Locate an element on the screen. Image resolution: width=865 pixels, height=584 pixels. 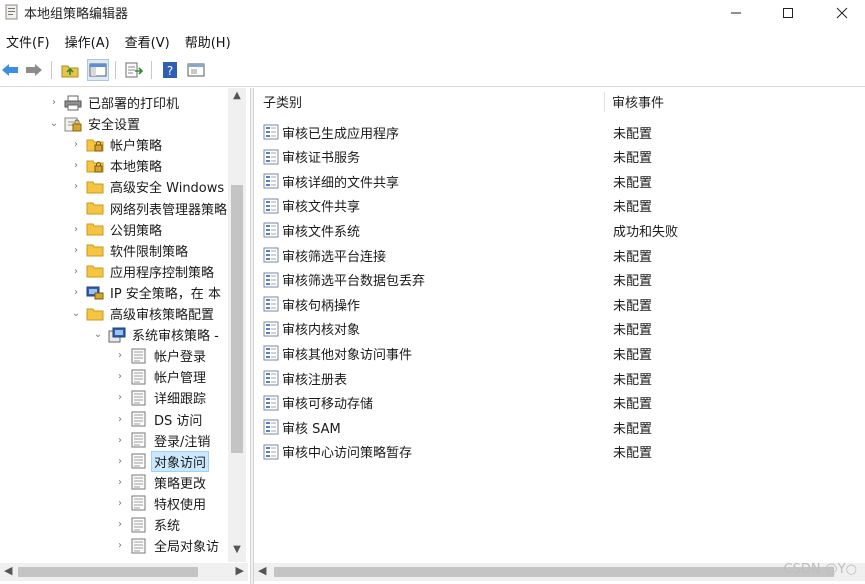
tree-item: › 本地策略 is located at coordinates (117, 165).